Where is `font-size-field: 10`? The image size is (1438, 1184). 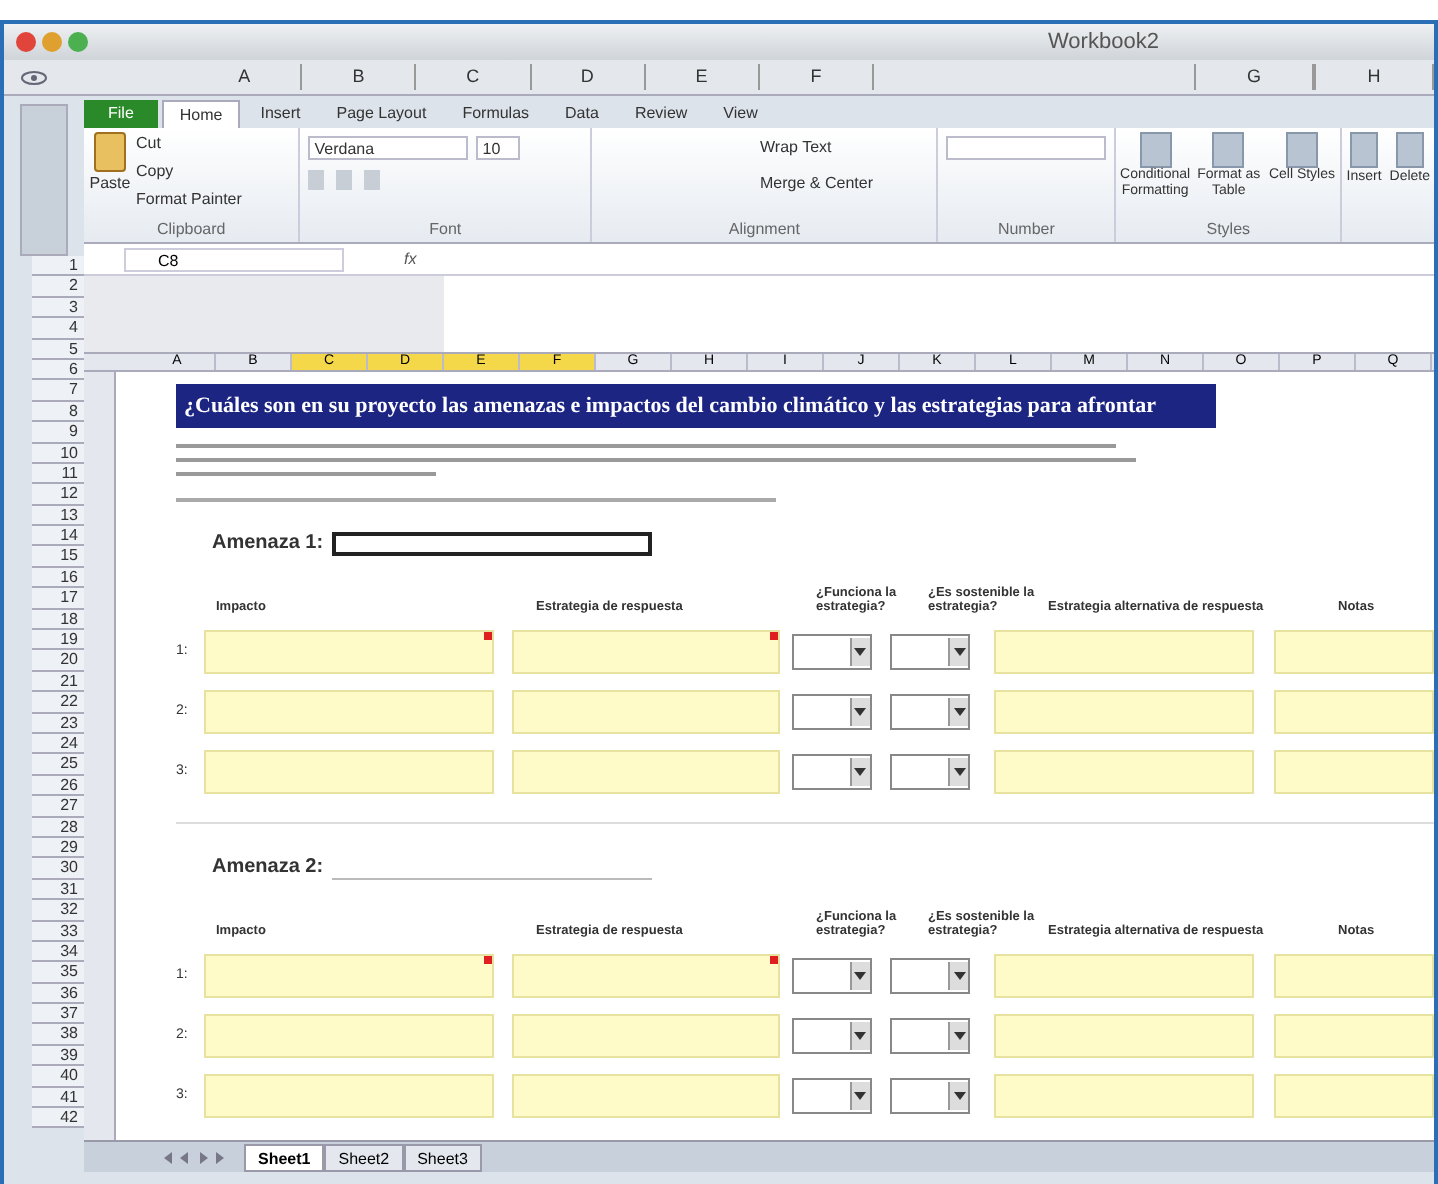 font-size-field: 10 is located at coordinates (498, 148).